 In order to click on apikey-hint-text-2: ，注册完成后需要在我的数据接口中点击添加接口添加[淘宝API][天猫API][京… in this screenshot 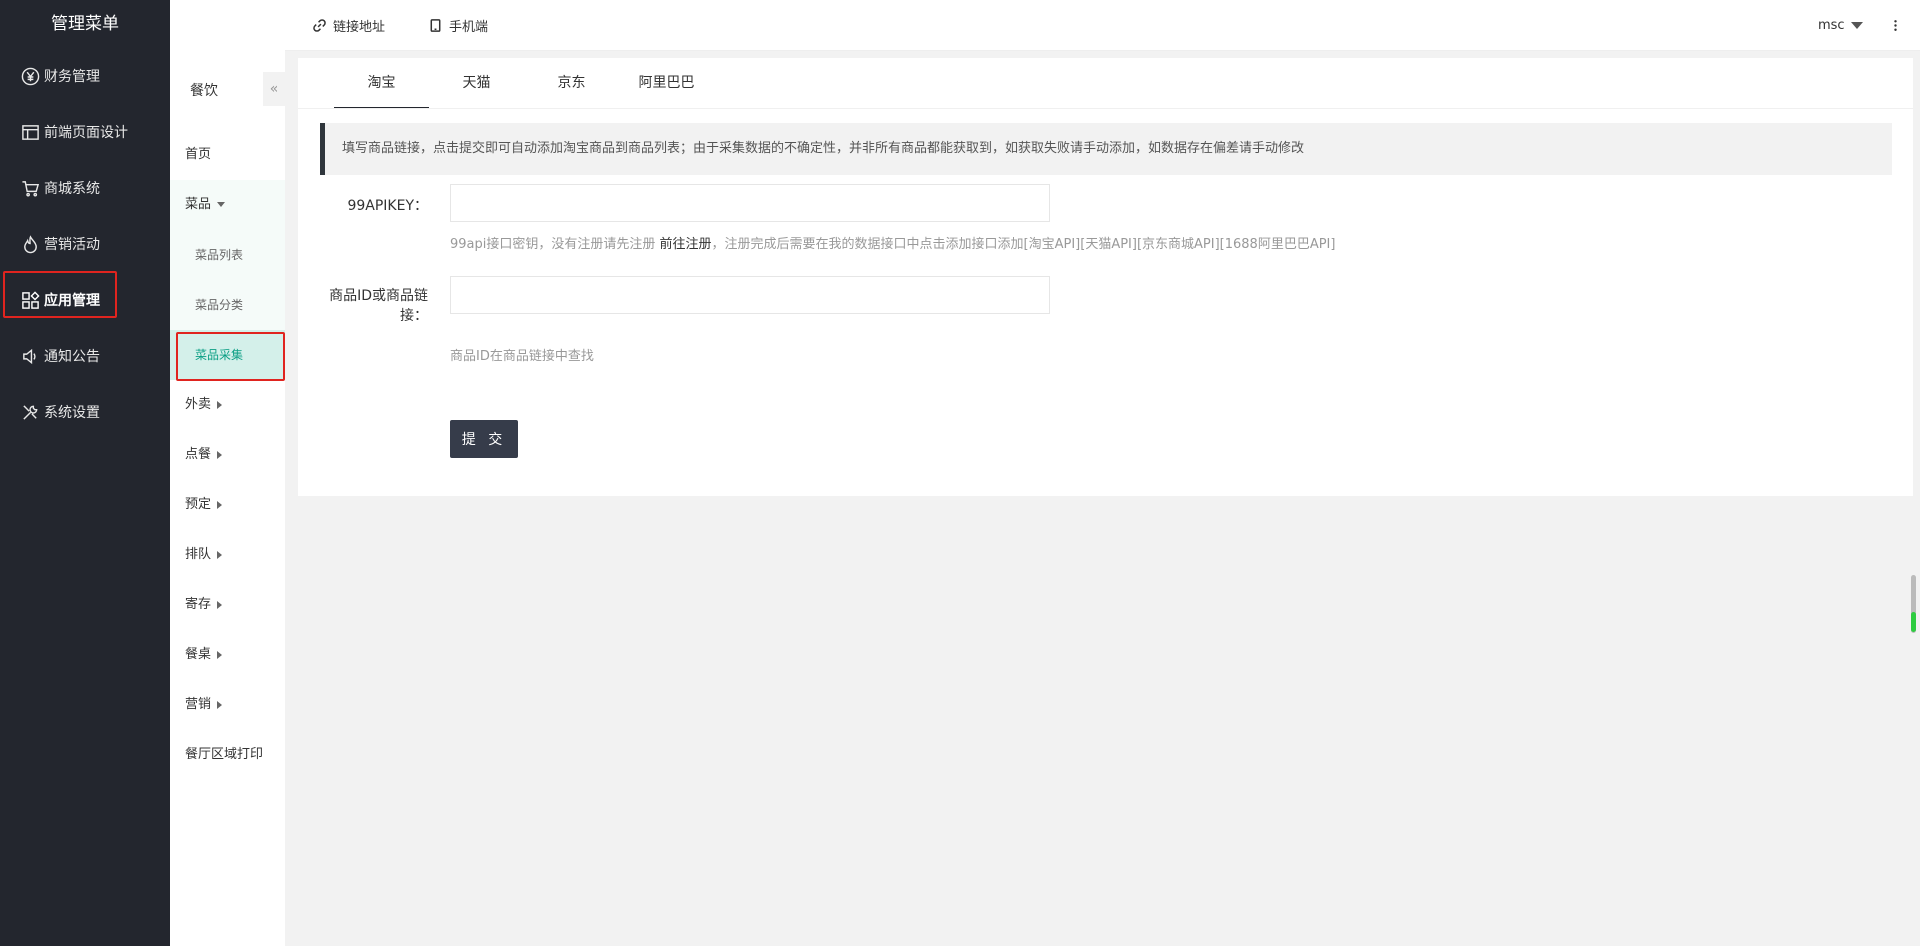, I will do `click(1023, 244)`.